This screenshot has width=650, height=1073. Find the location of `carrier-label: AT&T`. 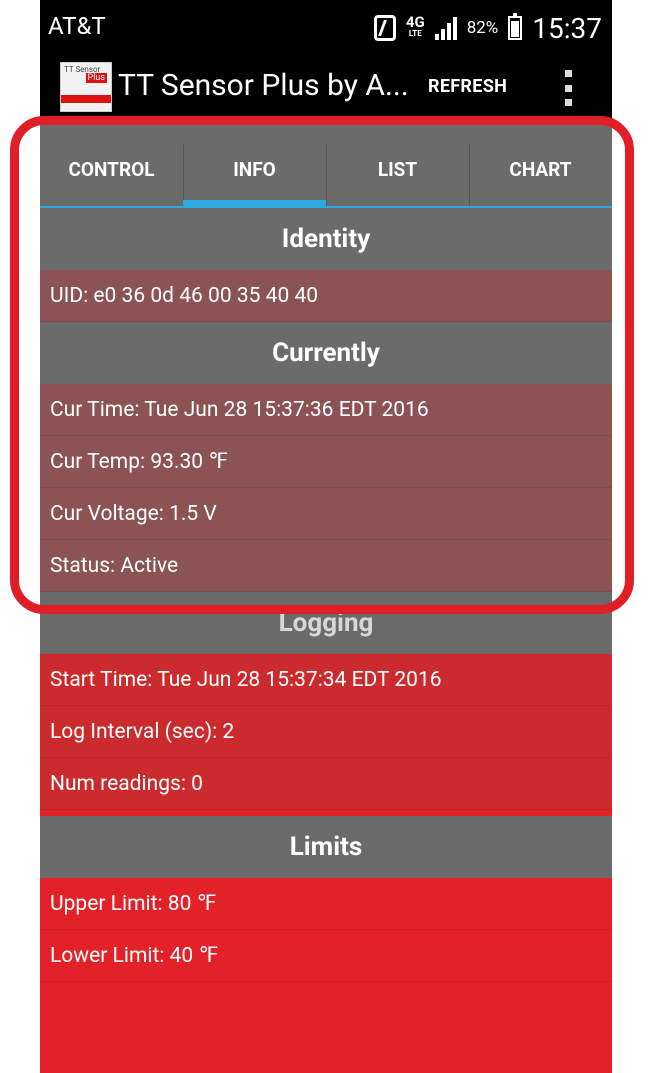

carrier-label: AT&T is located at coordinates (77, 26).